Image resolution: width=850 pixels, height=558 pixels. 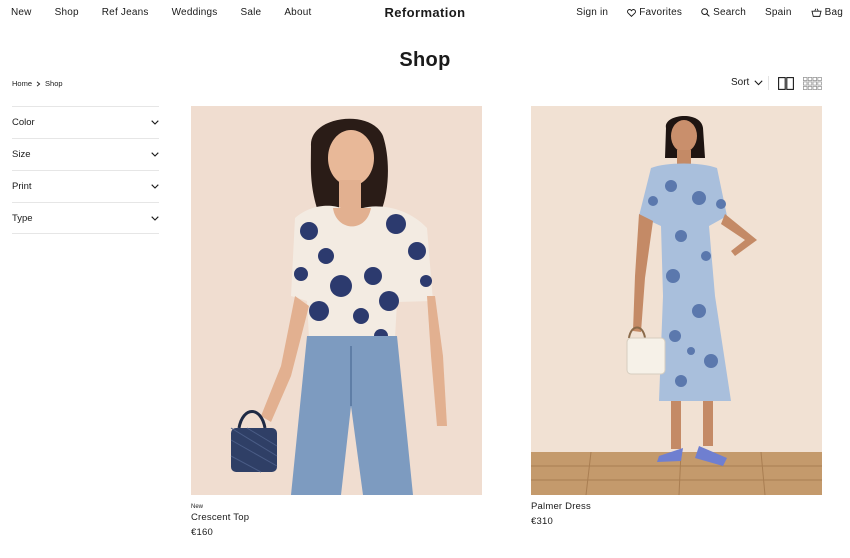 I want to click on filter-type: Type, so click(x=85, y=218).